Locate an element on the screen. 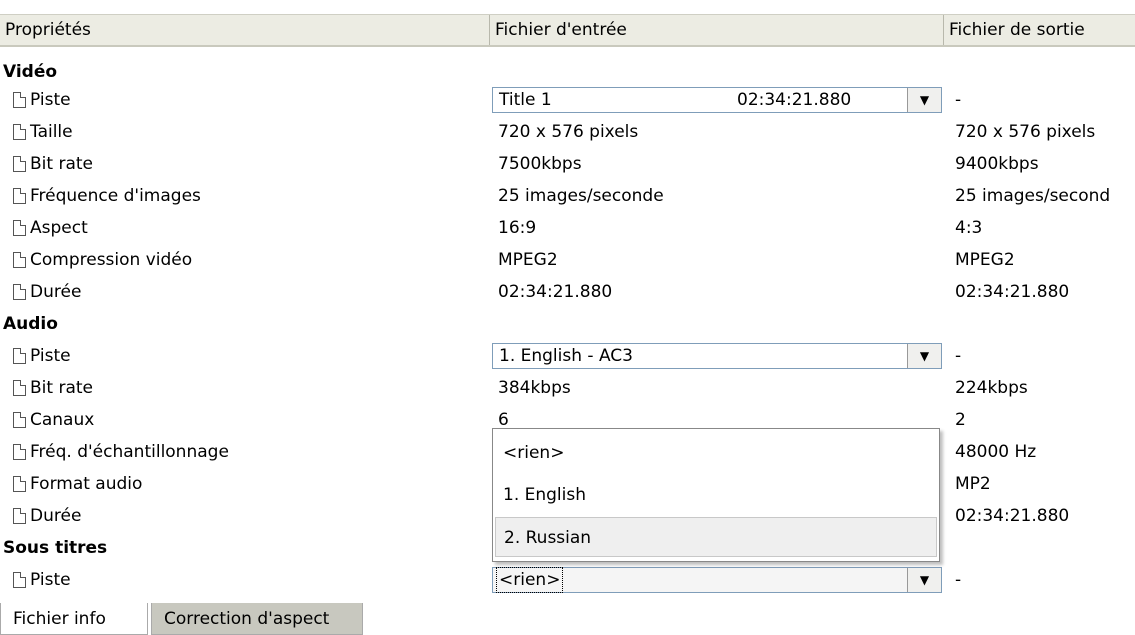 The width and height of the screenshot is (1135, 635). dropdown-option: <rien> is located at coordinates (716, 453).